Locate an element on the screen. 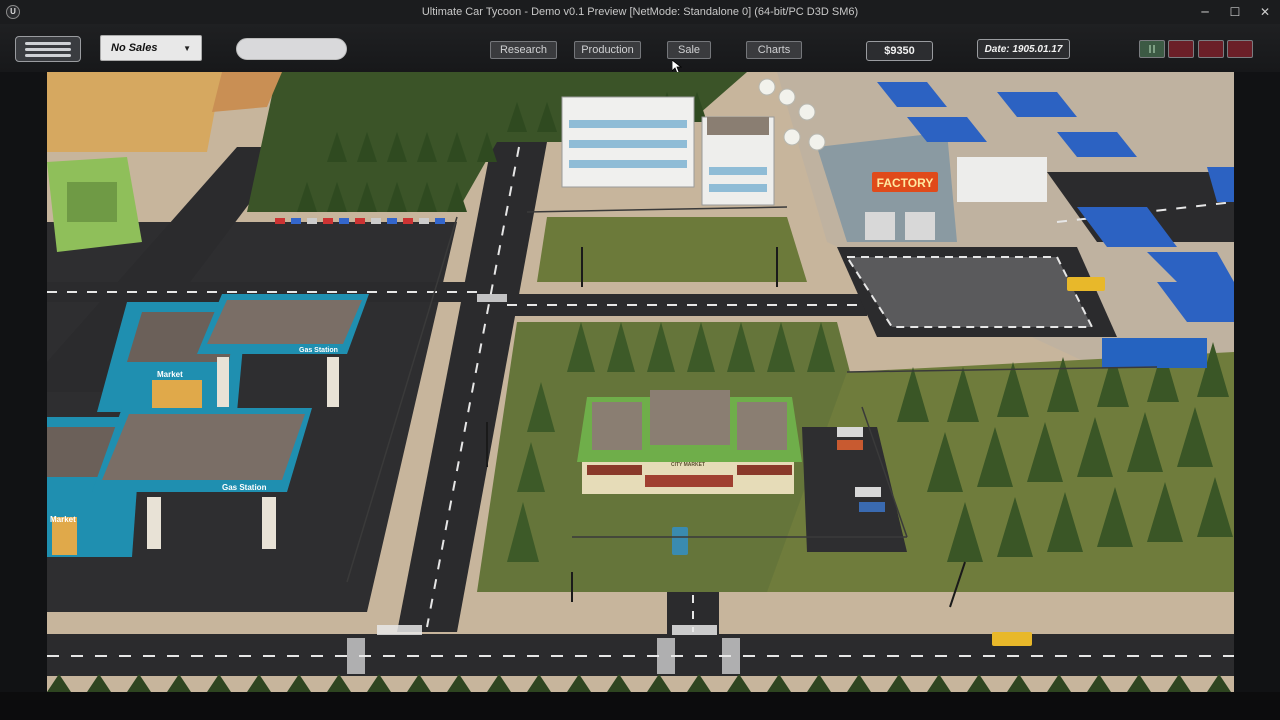  parked-cars-row is located at coordinates (360, 221).